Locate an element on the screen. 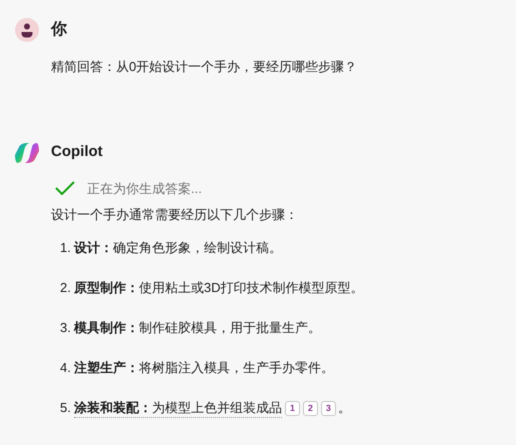 The image size is (516, 445). user-message: 精简回答：从0开始设计一个手办，要经历哪些步骤？ is located at coordinates (204, 67).